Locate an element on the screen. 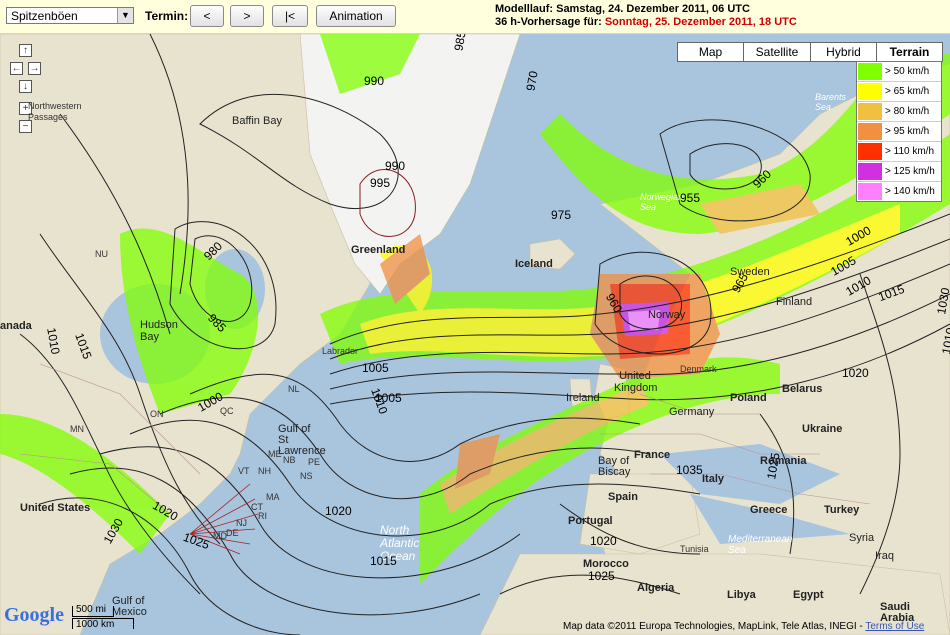  google-logo: Google is located at coordinates (34, 615).